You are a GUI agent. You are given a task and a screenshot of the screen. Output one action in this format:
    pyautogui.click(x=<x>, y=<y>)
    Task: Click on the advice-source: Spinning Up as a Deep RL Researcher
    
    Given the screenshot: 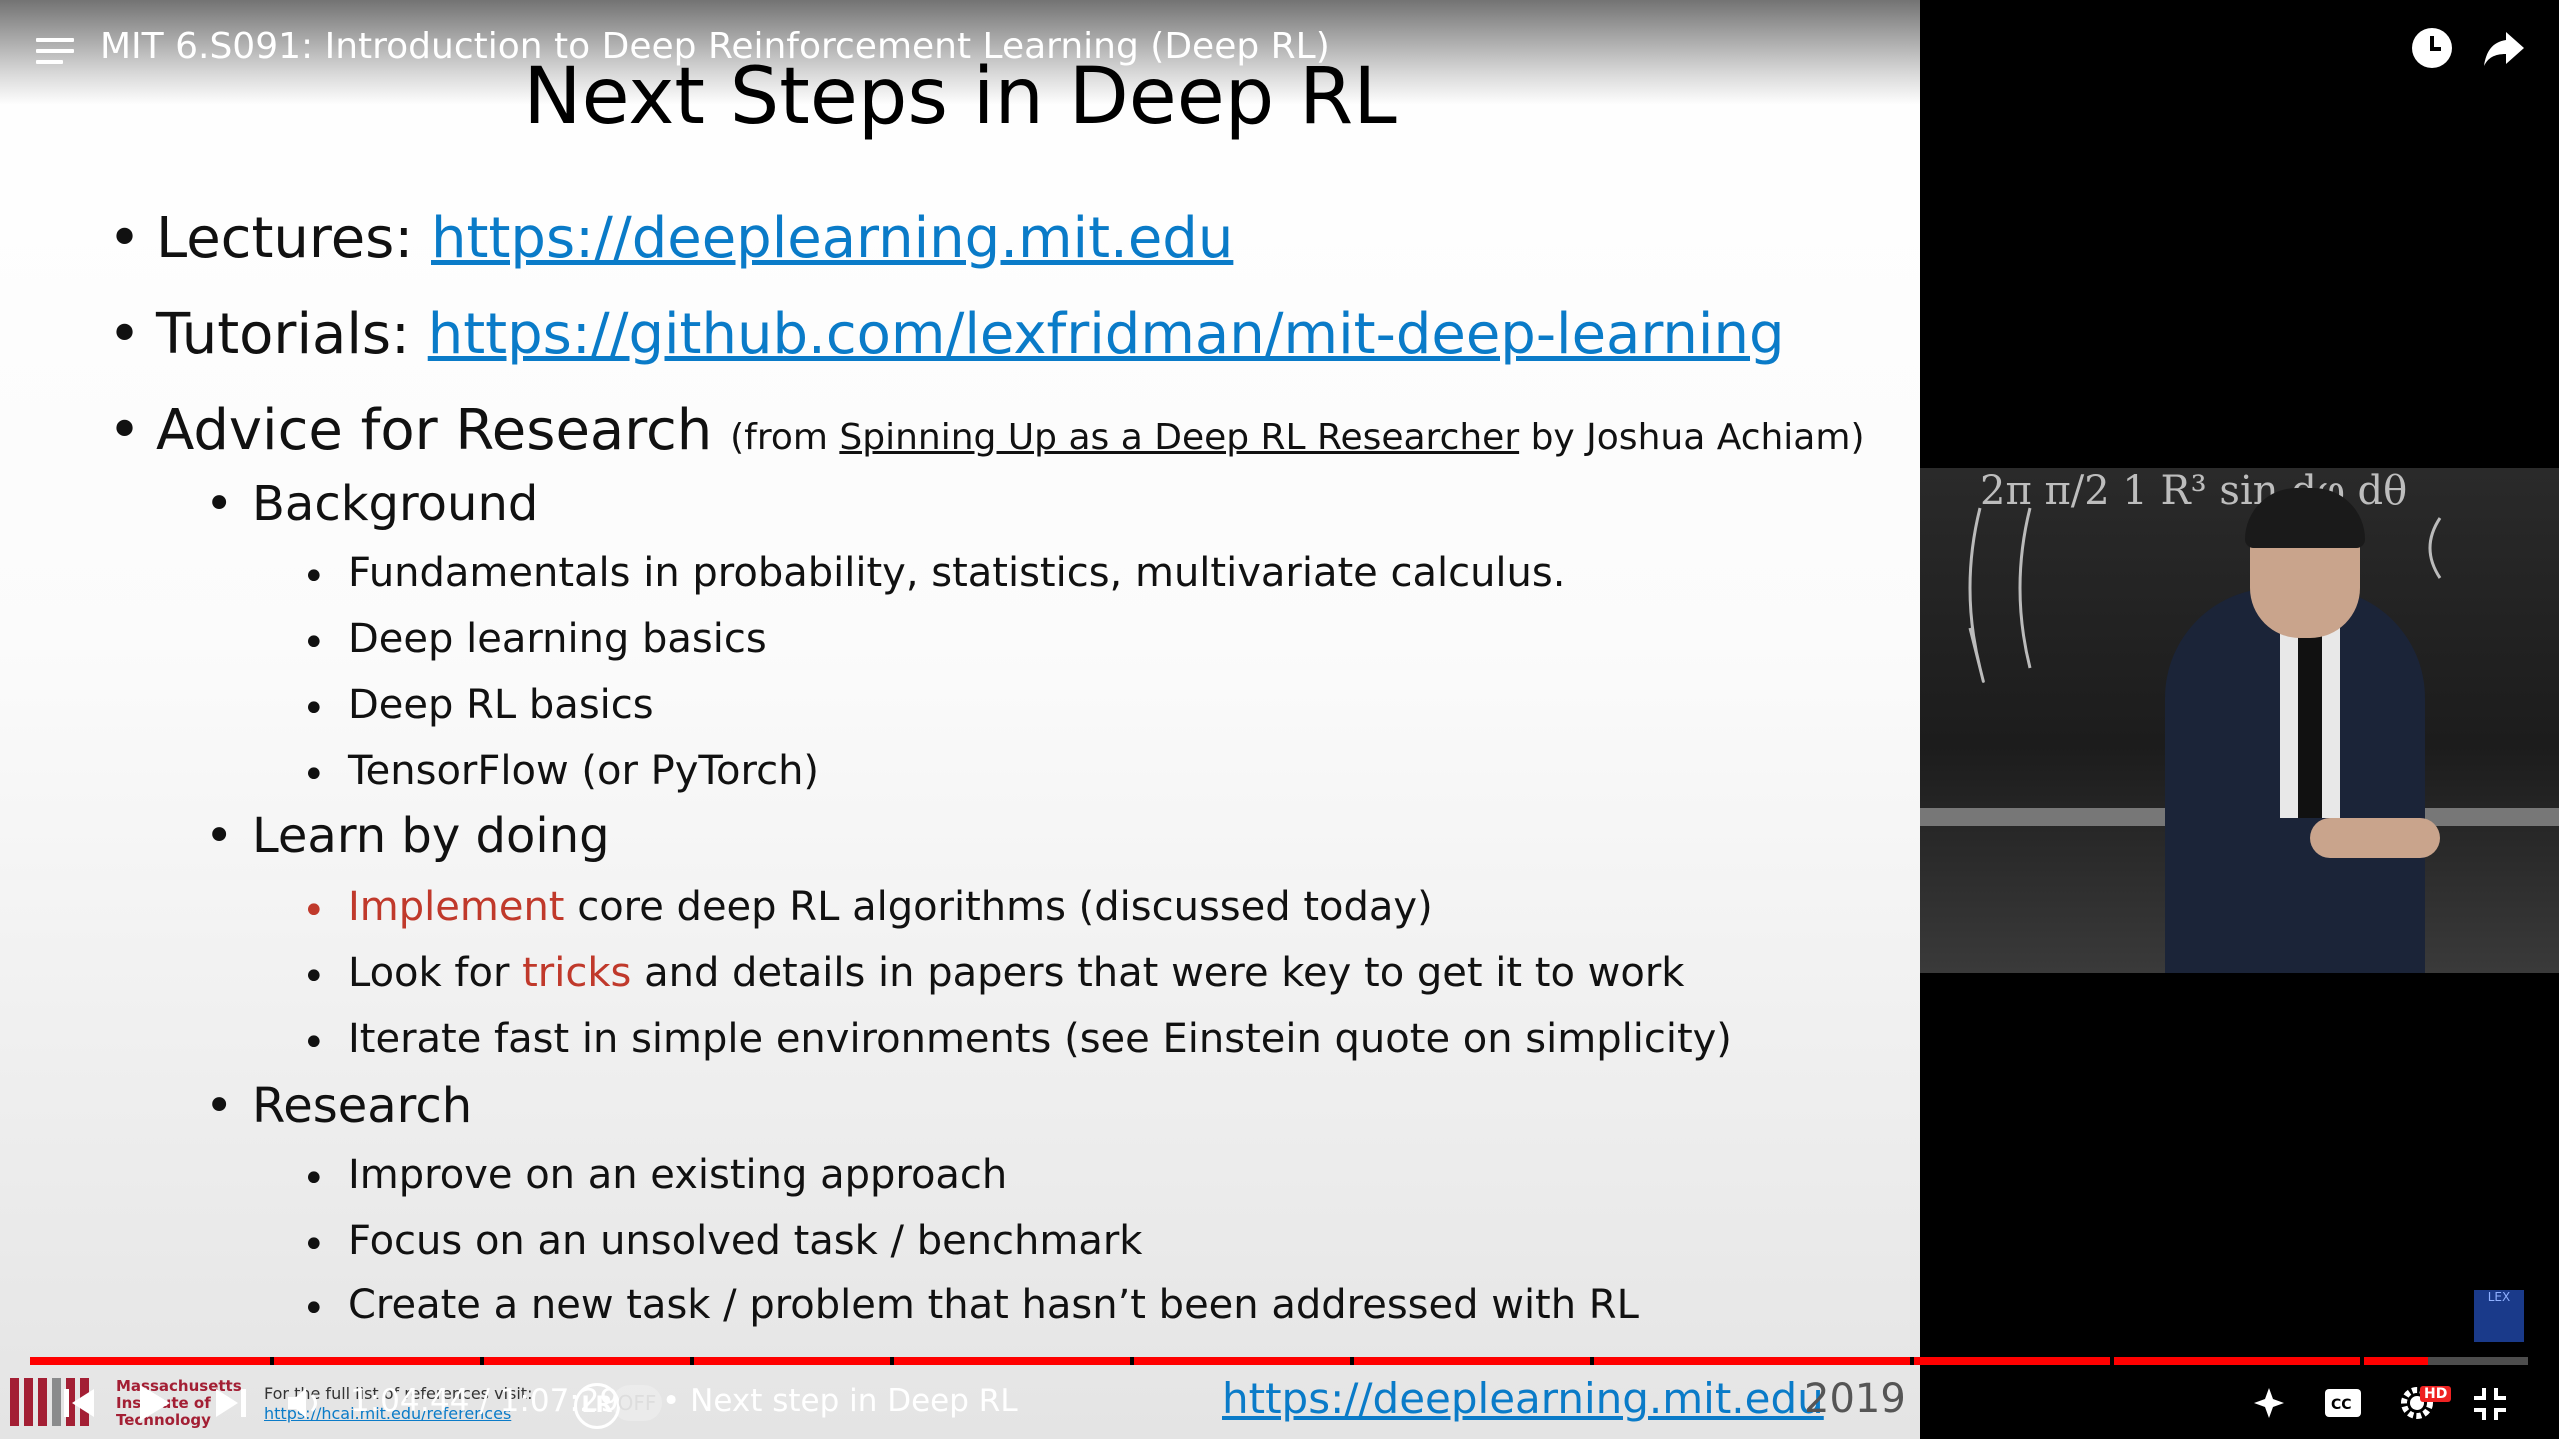 What is the action you would take?
    pyautogui.click(x=1179, y=437)
    